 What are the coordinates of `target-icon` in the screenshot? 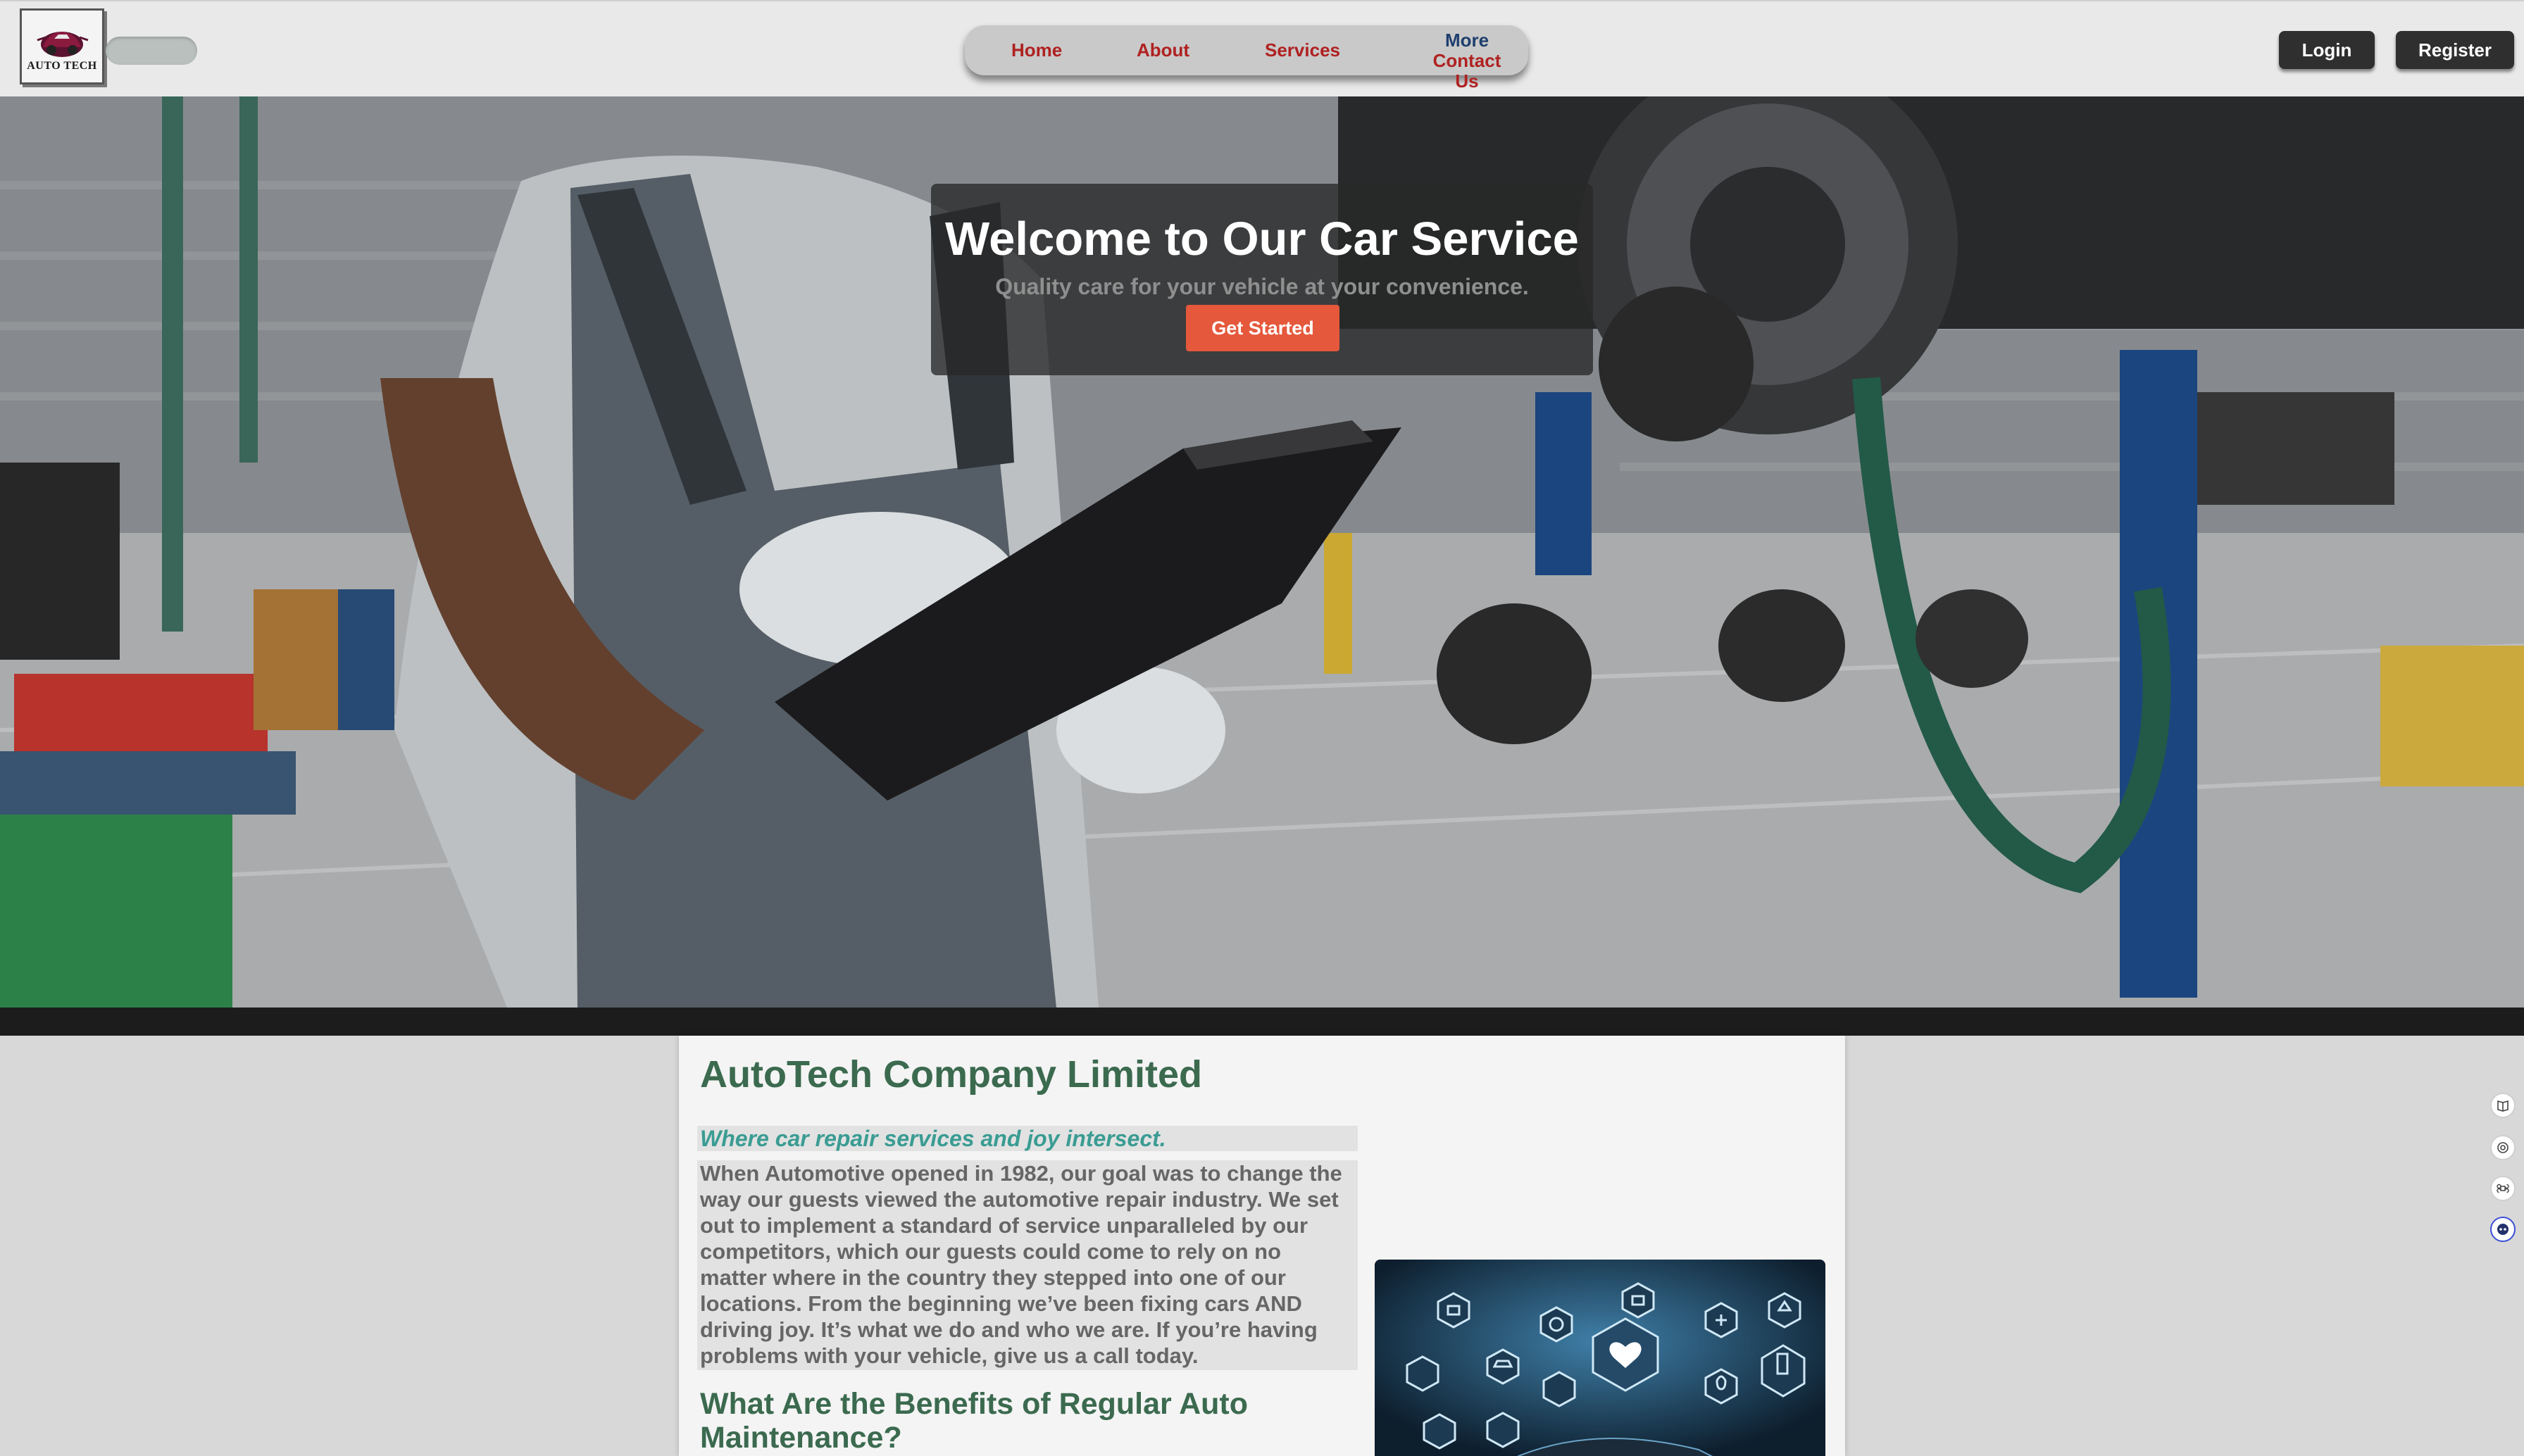 It's located at (2503, 1147).